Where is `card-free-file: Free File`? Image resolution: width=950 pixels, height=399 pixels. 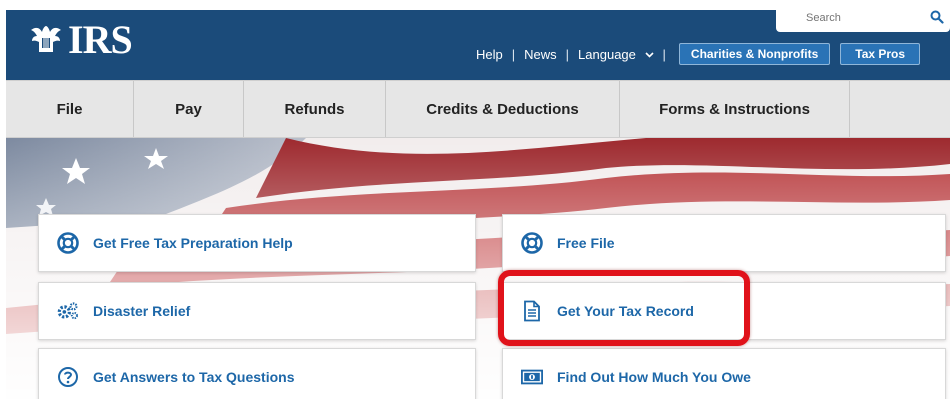 card-free-file: Free File is located at coordinates (724, 243).